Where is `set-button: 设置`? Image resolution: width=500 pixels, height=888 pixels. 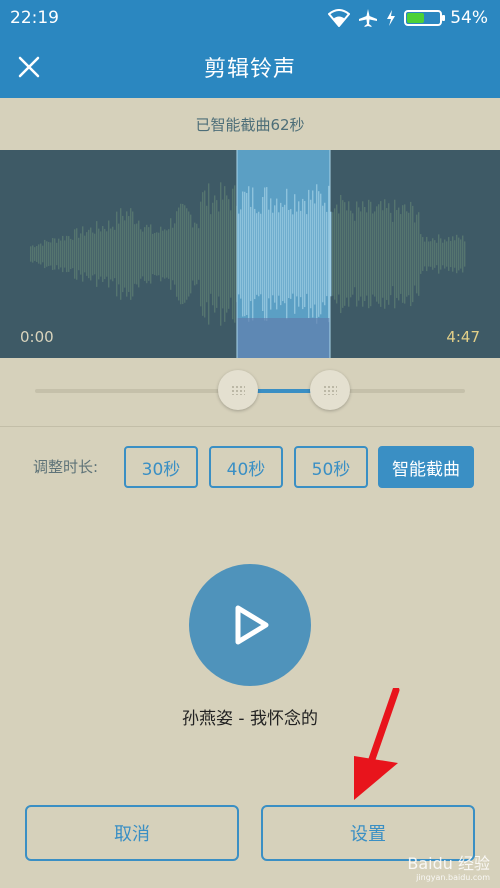
set-button: 设置 is located at coordinates (368, 833).